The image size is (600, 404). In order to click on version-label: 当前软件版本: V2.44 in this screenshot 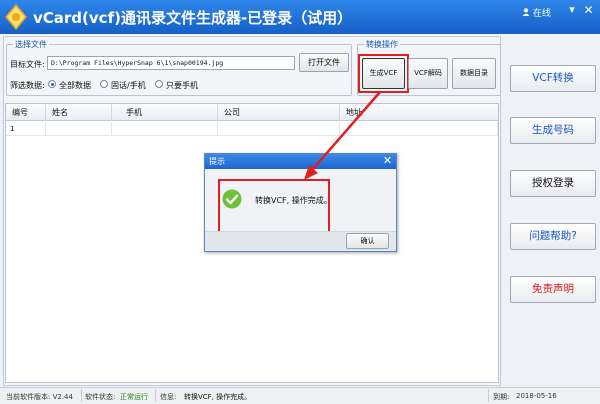, I will do `click(39, 397)`.